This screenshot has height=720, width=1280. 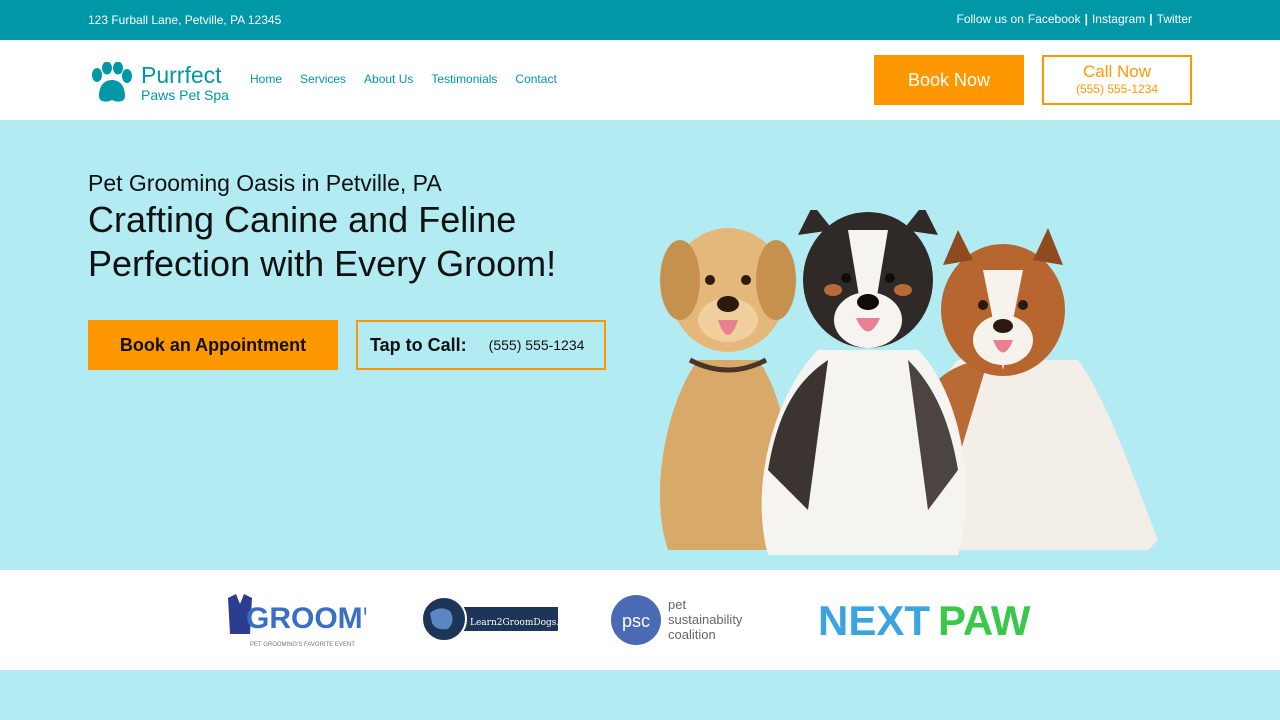 I want to click on svg-text: sustainability, so click(x=705, y=619).